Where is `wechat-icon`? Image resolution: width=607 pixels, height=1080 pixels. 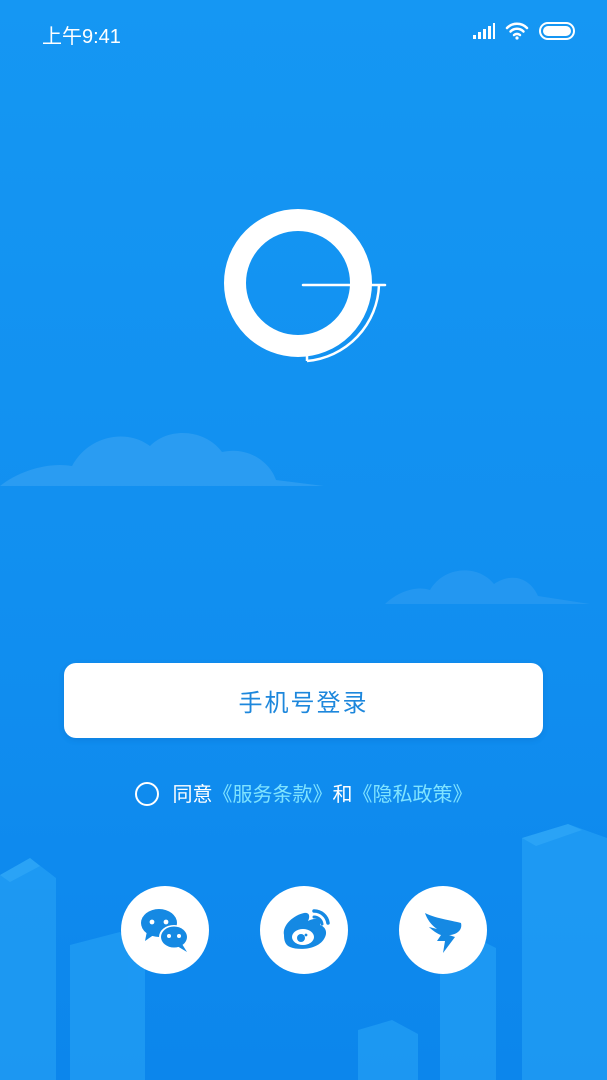
wechat-icon is located at coordinates (165, 930).